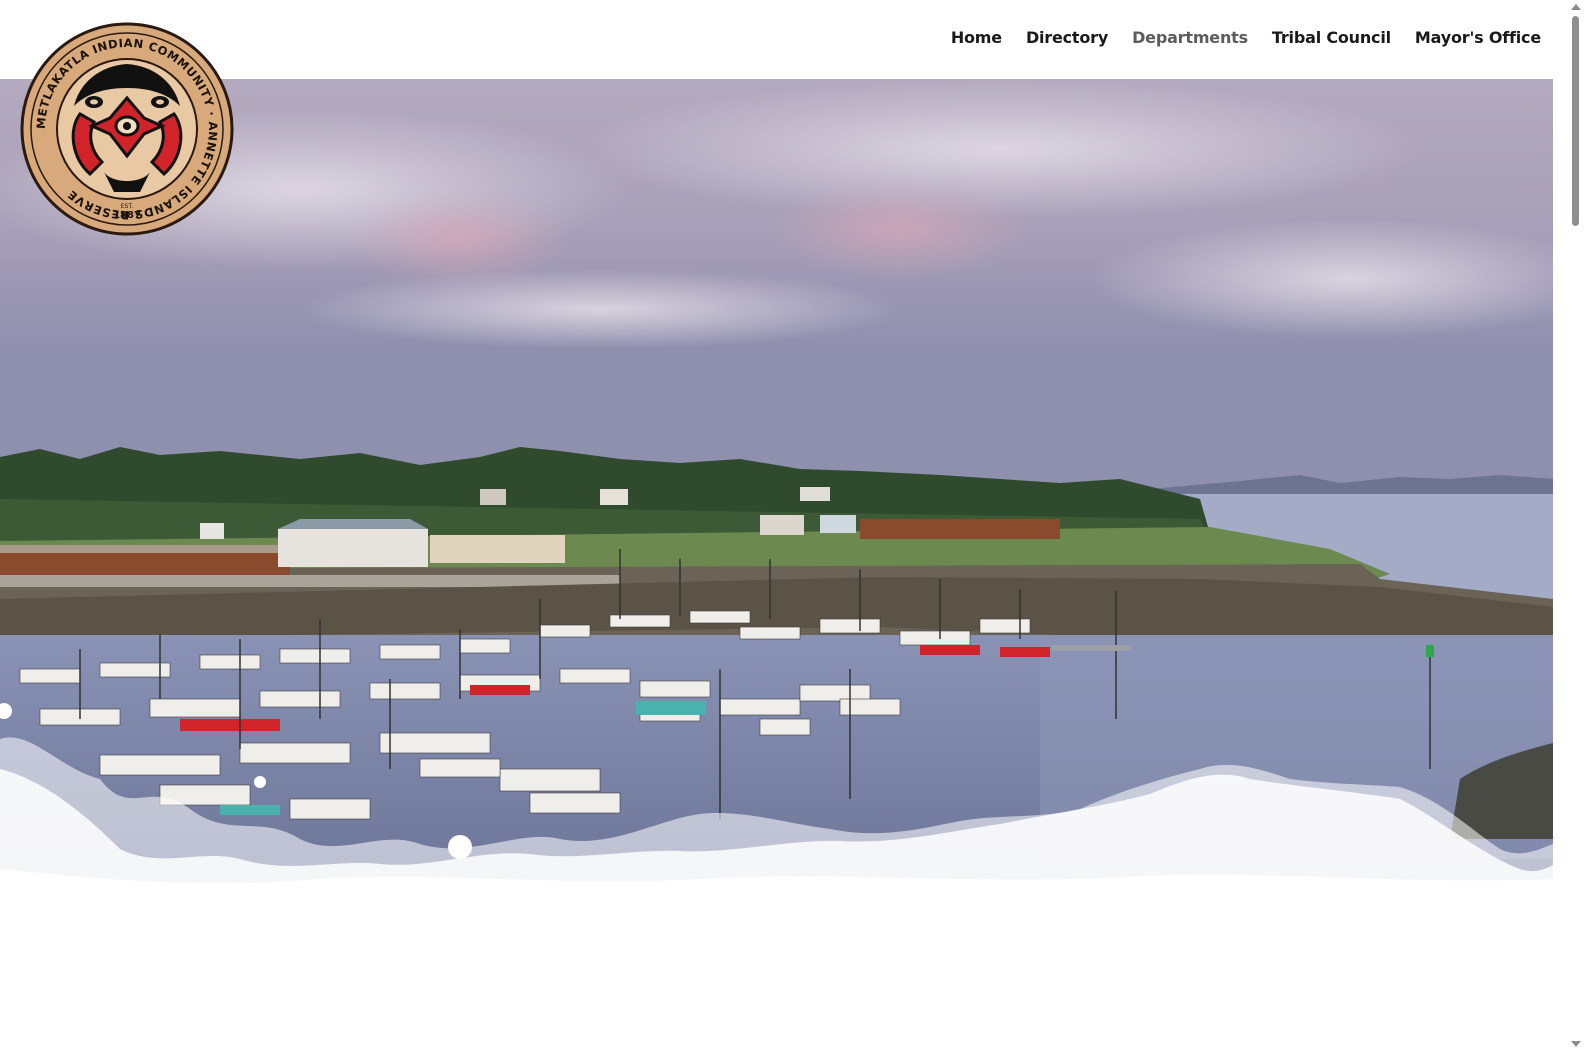 The height and width of the screenshot is (1053, 1584). What do you see at coordinates (127, 206) in the screenshot?
I see `seal-est-label: EST.` at bounding box center [127, 206].